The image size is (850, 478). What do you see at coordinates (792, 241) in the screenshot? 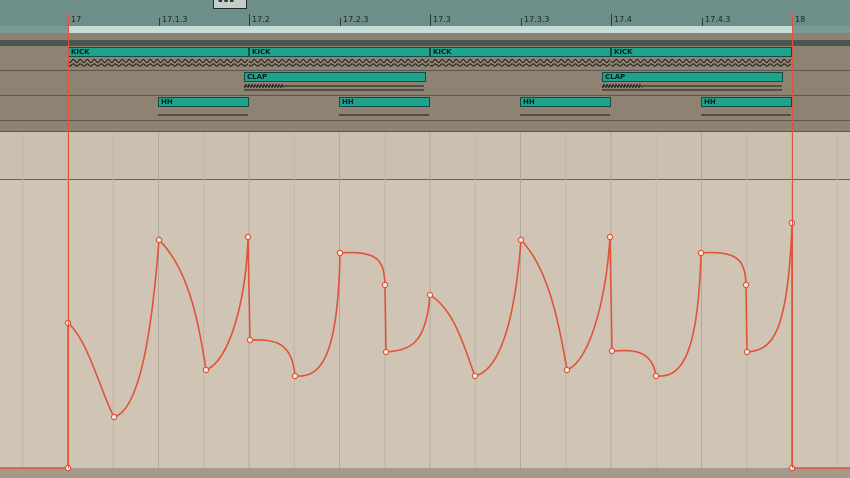
I see `loop-end-line` at bounding box center [792, 241].